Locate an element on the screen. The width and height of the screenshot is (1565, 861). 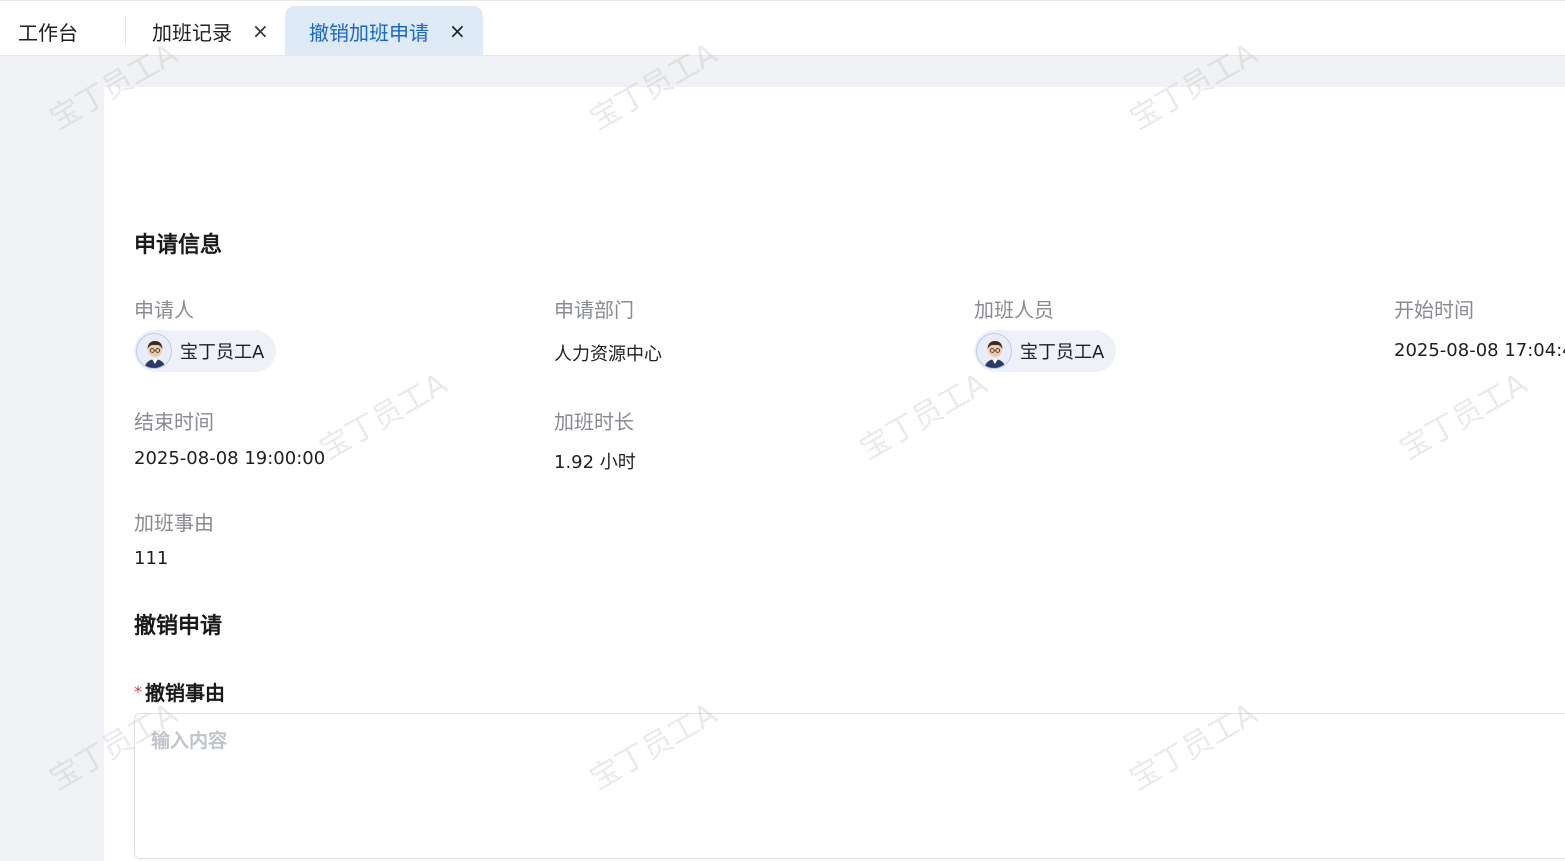
department-label: 申请部门 is located at coordinates (594, 310).